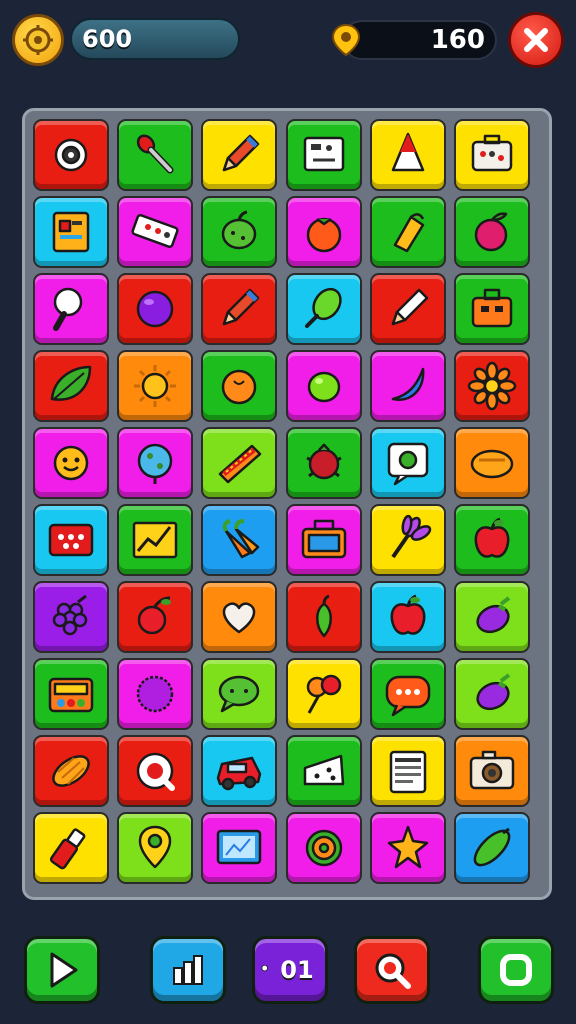  Describe the element at coordinates (155, 386) in the screenshot. I see `board-tile-sun` at that location.